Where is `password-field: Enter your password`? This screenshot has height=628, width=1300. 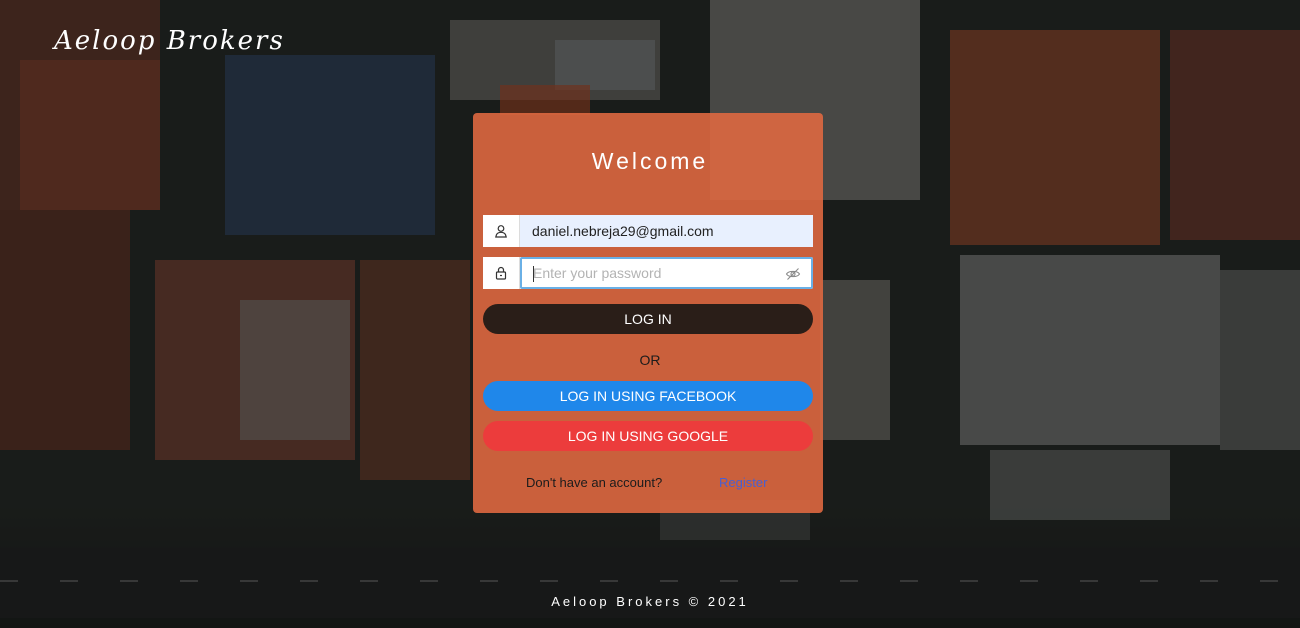
password-field: Enter your password is located at coordinates (648, 273).